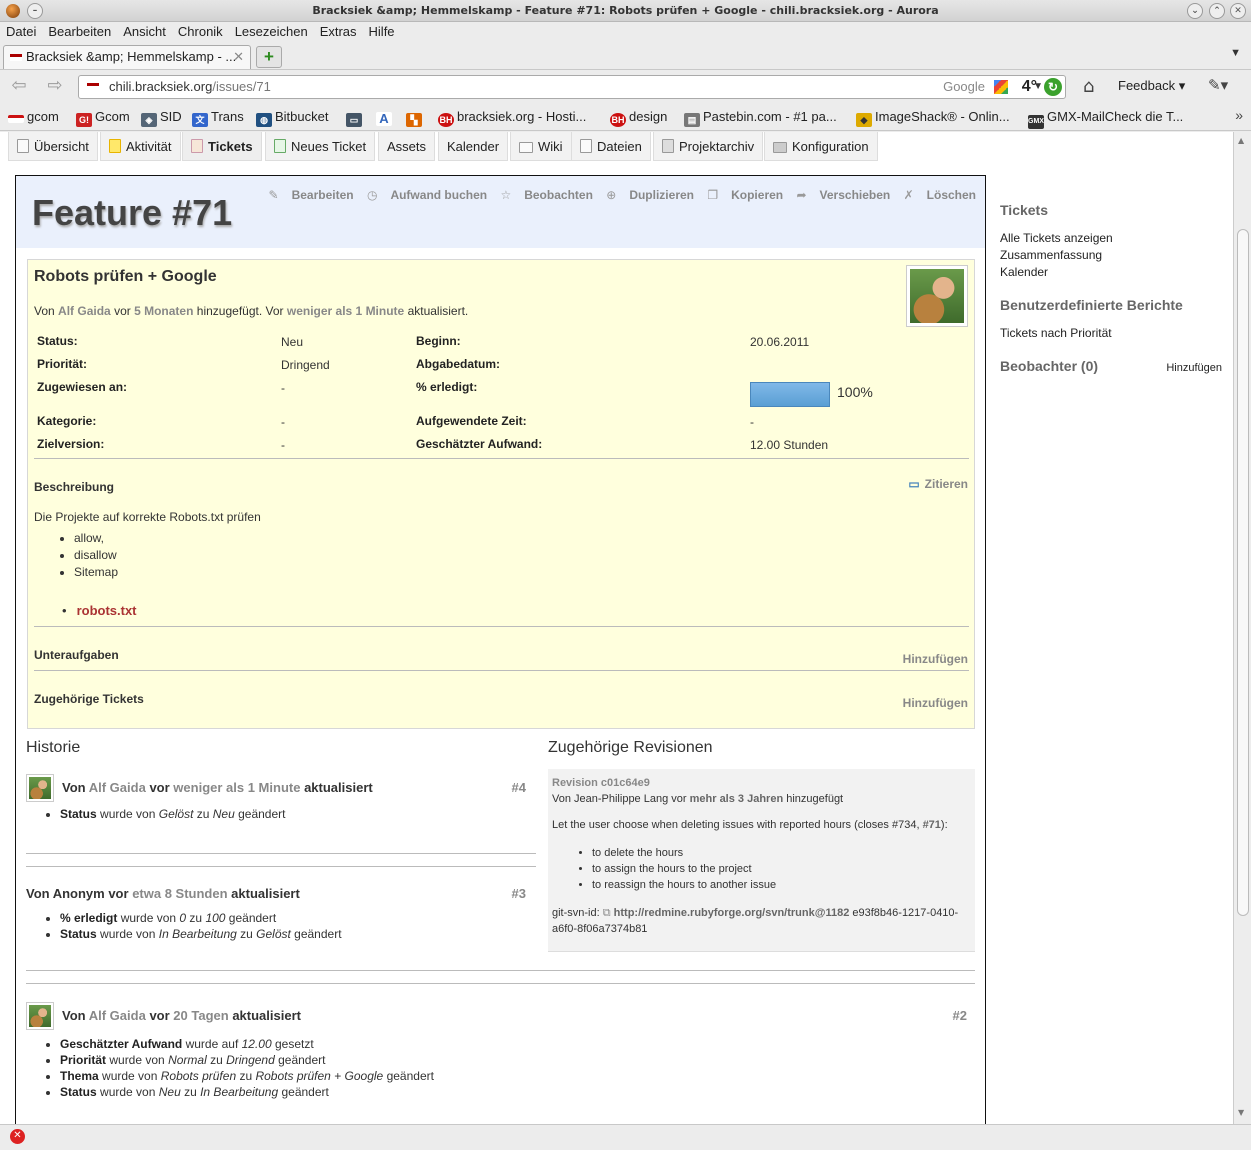 The width and height of the screenshot is (1251, 1150). I want to click on menu-chronik: Chronik, so click(198, 30).